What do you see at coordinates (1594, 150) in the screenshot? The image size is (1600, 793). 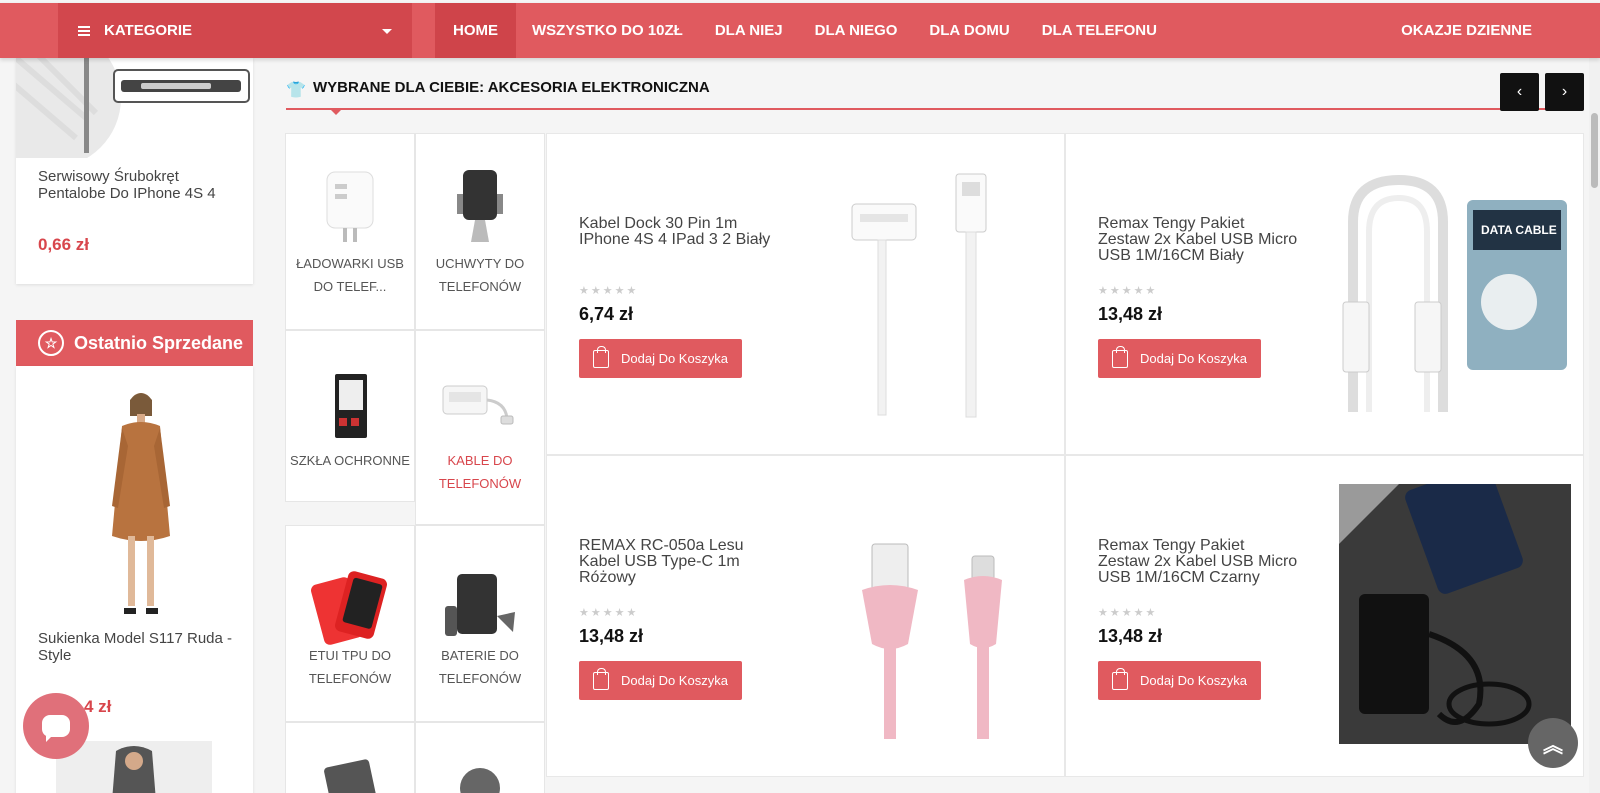 I see `scrollbar-thumb` at bounding box center [1594, 150].